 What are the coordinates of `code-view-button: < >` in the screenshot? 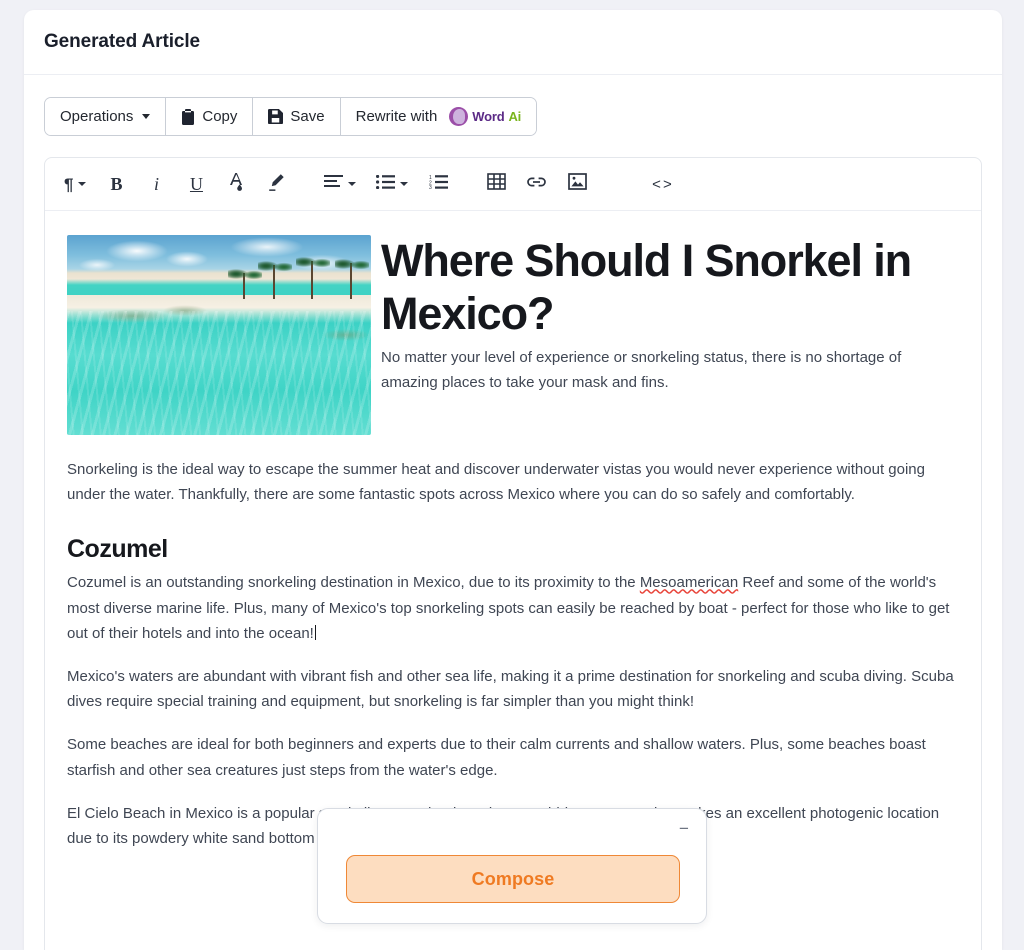 It's located at (661, 184).